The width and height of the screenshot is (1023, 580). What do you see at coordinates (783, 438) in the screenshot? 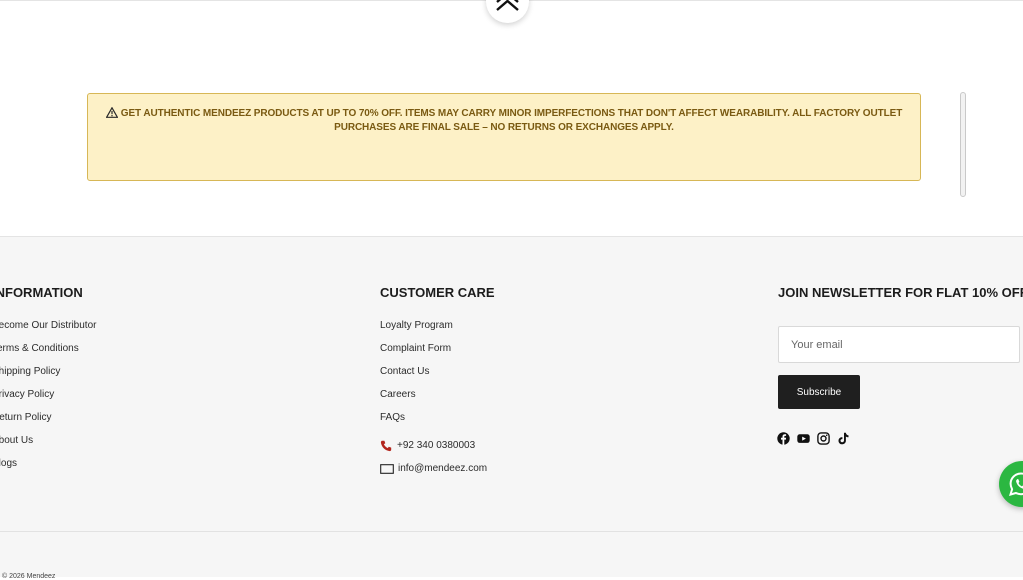
I see `facebook-icon` at bounding box center [783, 438].